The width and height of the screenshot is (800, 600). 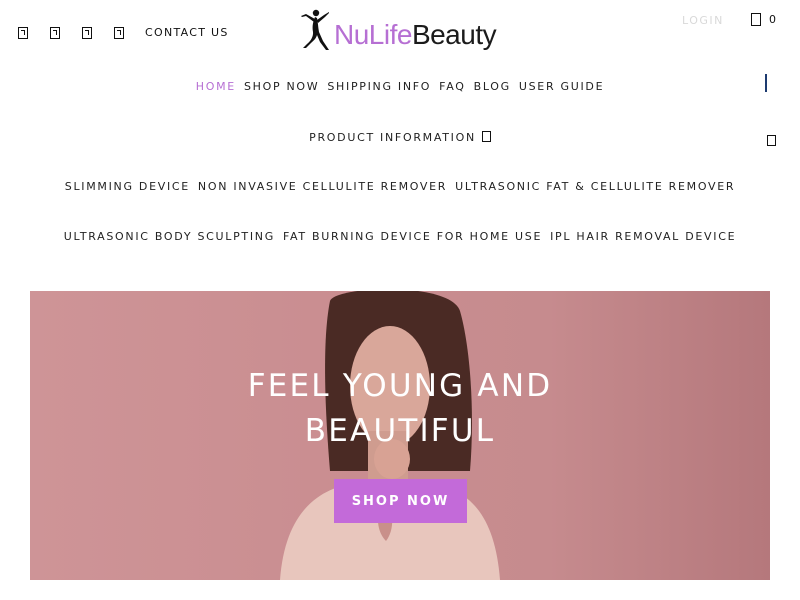 What do you see at coordinates (400, 386) in the screenshot?
I see `hero-title-line-1: FEEL YOUNG AND` at bounding box center [400, 386].